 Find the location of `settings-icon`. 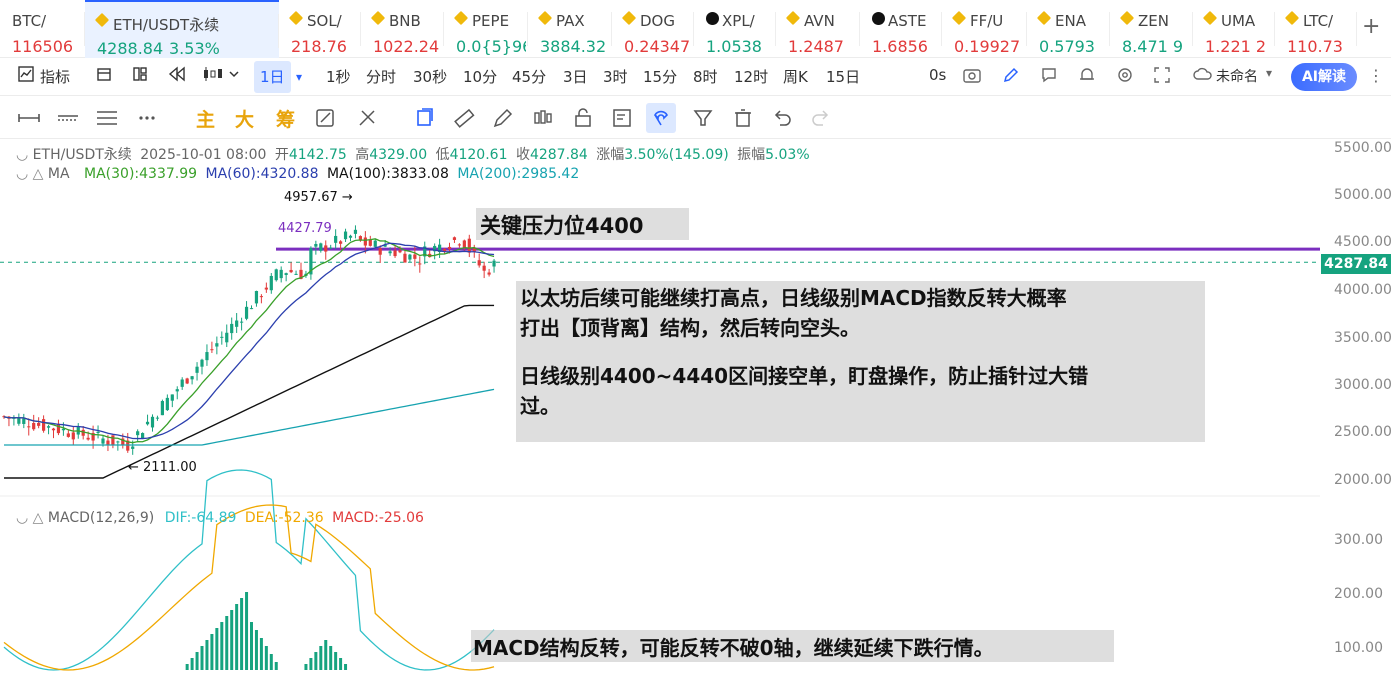

settings-icon is located at coordinates (1125, 77).